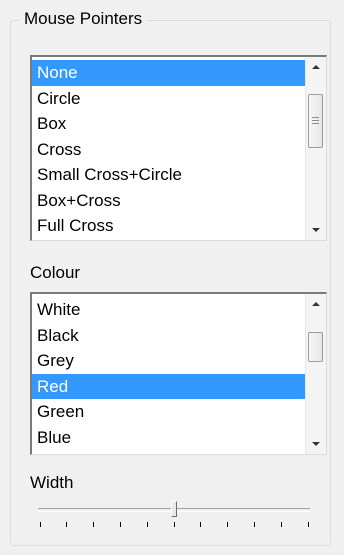 Image resolution: width=344 pixels, height=555 pixels. What do you see at coordinates (83, 19) in the screenshot?
I see `mouse-pointers-title: Mouse Pointers` at bounding box center [83, 19].